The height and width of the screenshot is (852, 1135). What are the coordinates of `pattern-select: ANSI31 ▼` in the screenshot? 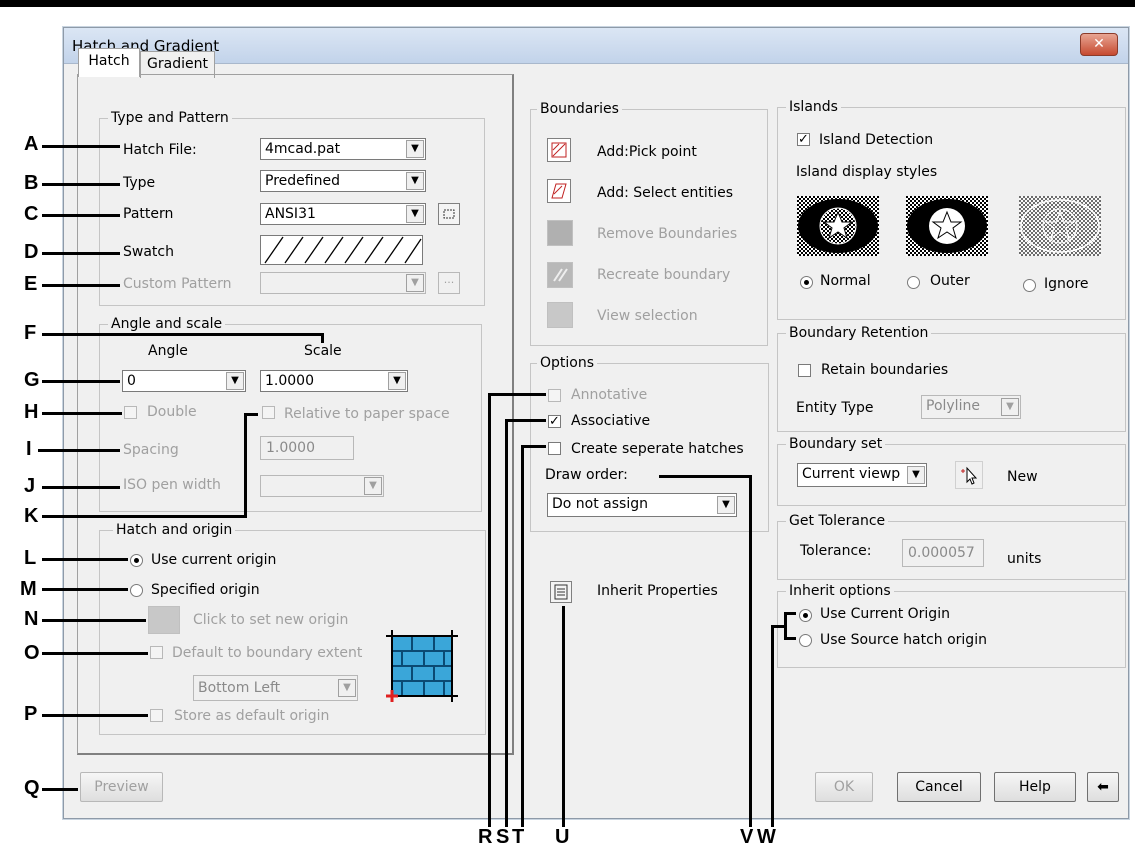 It's located at (343, 214).